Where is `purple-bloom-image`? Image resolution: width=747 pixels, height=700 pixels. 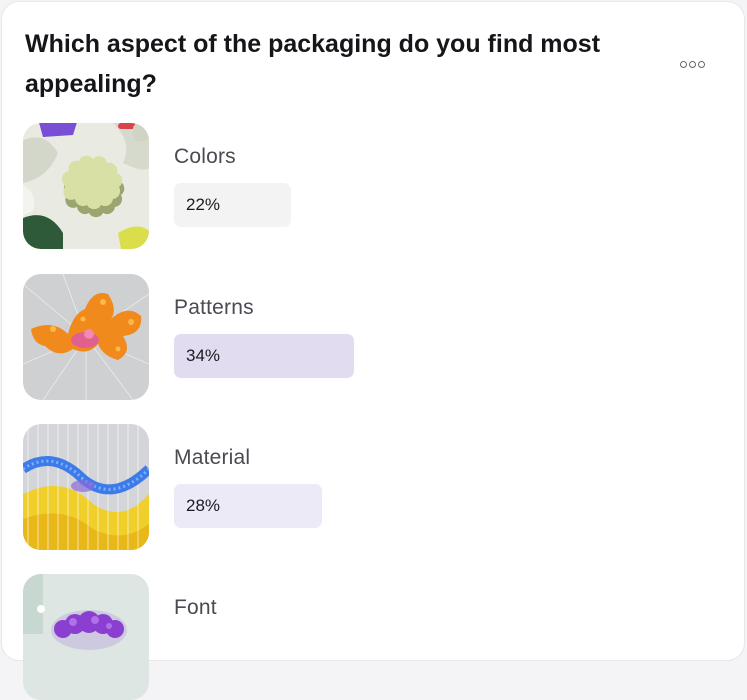 purple-bloom-image is located at coordinates (86, 637).